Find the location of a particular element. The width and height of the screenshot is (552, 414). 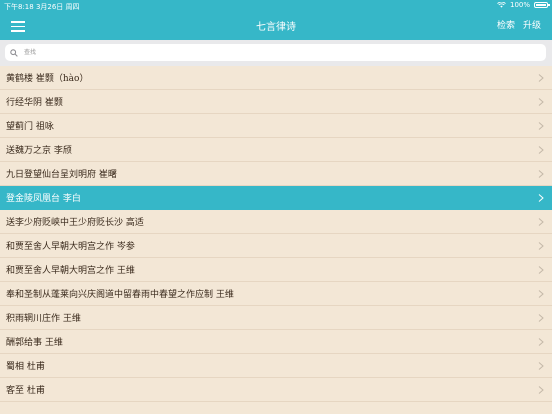

search-bar is located at coordinates (276, 53).